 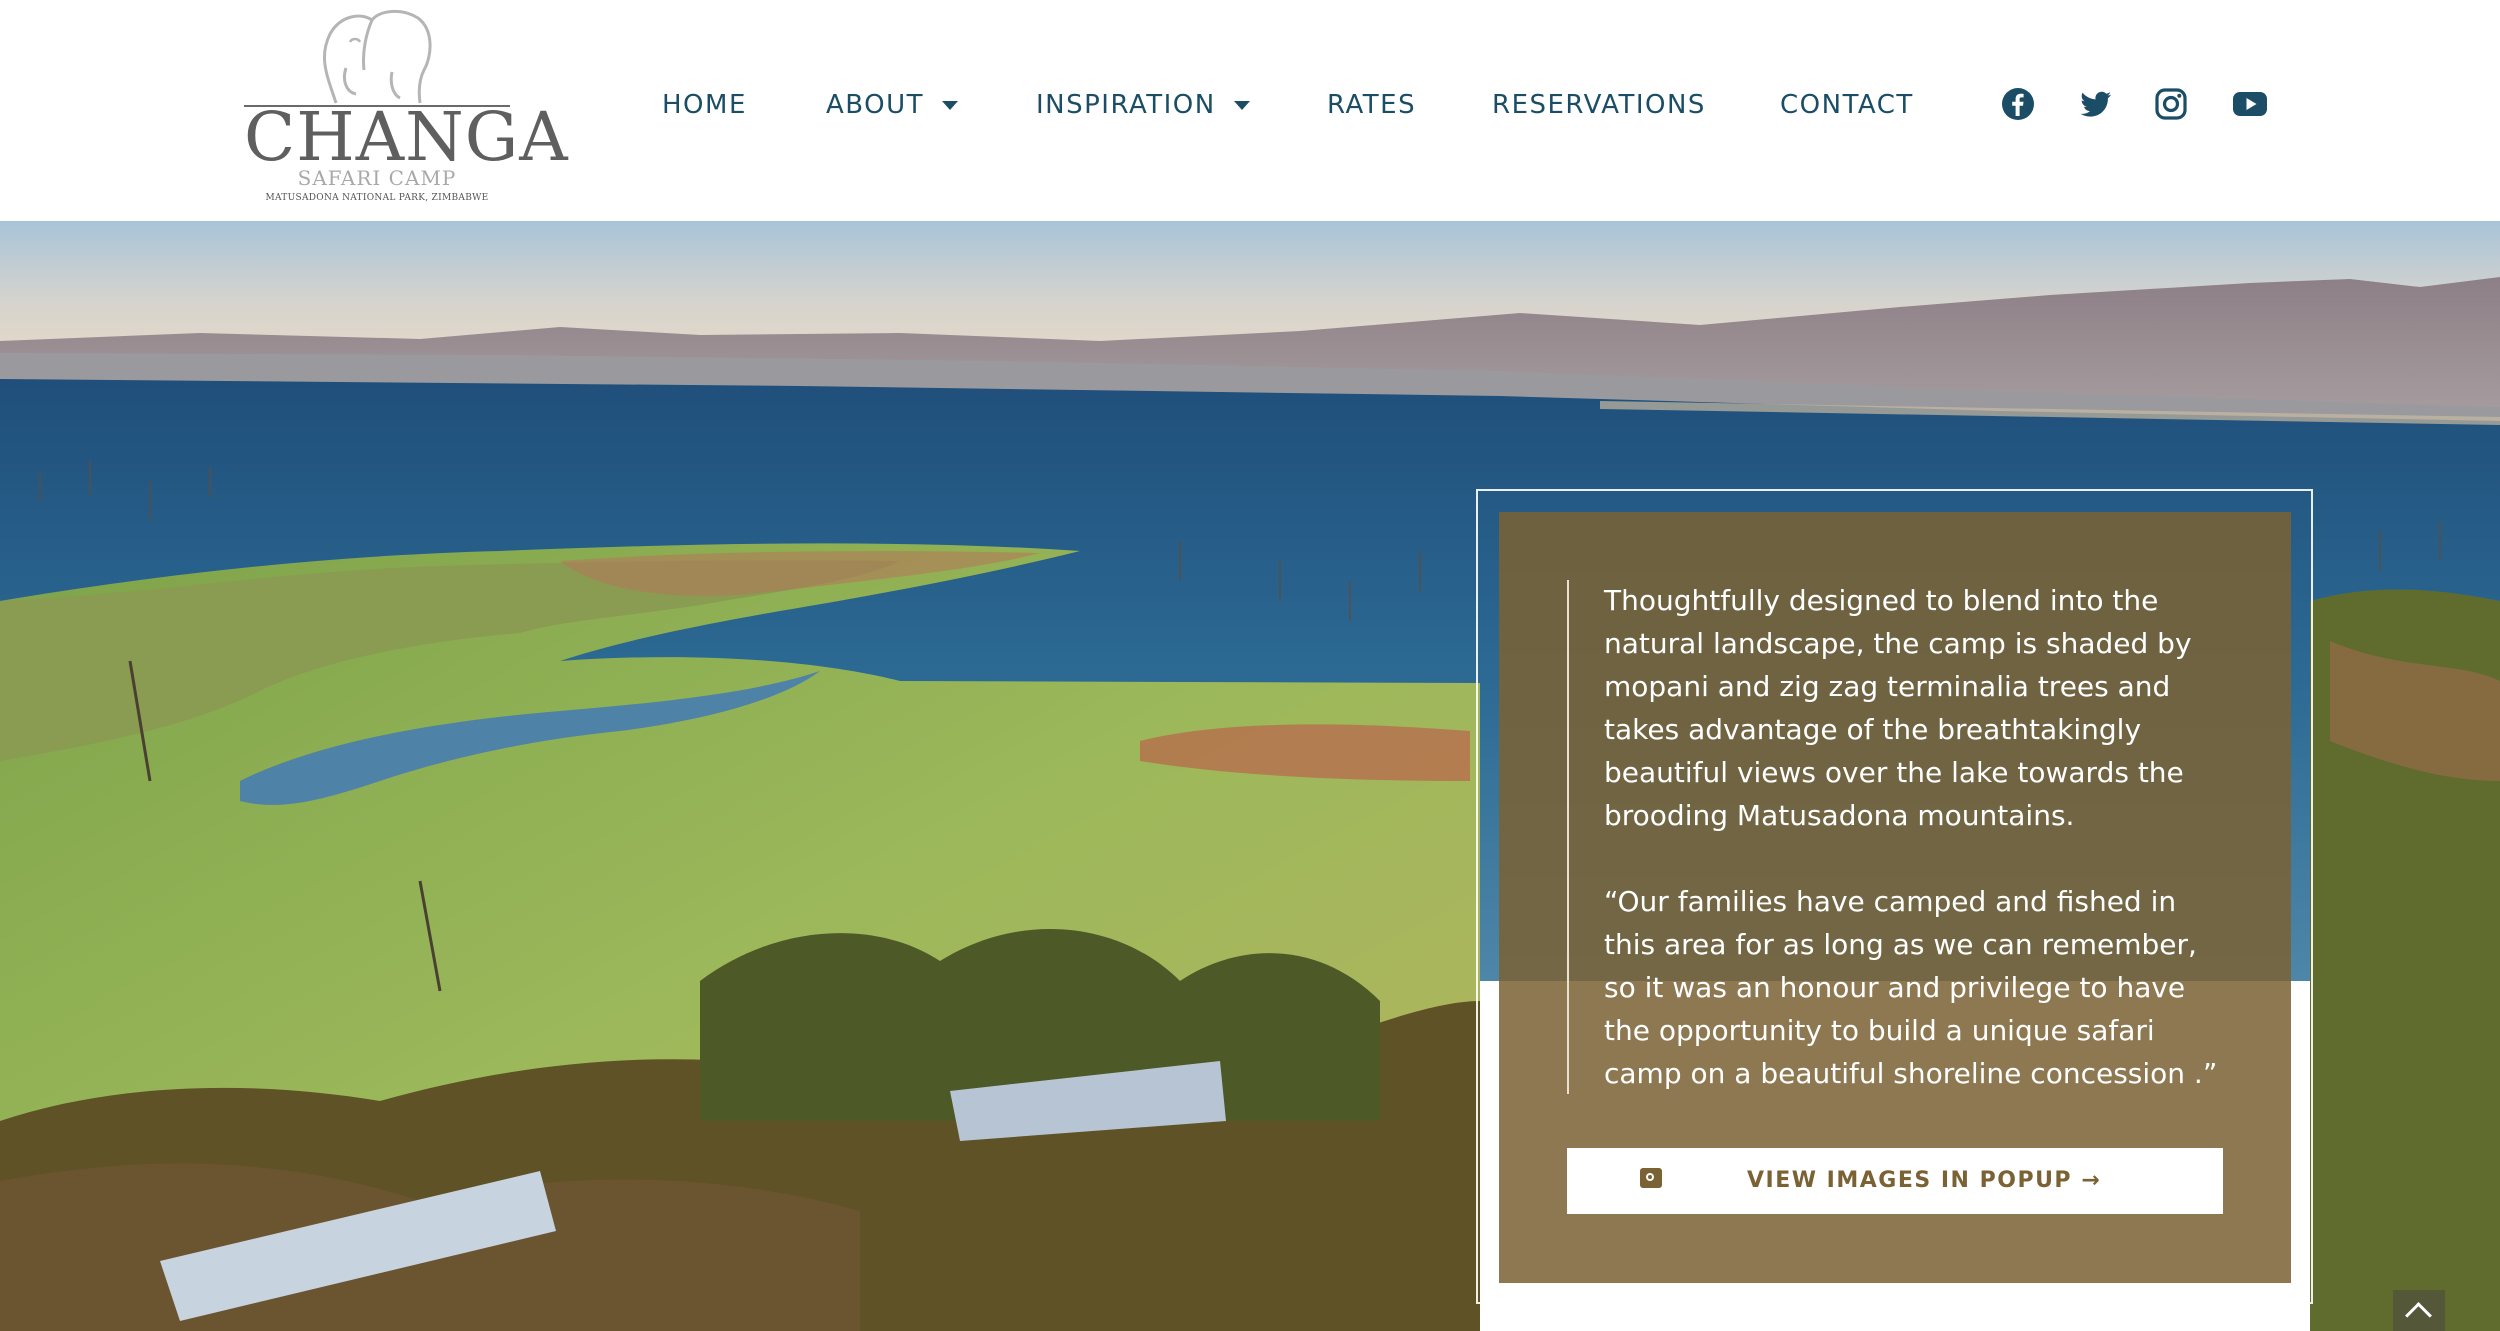 I want to click on nav-reservations: RESERVATIONS, so click(x=1599, y=105).